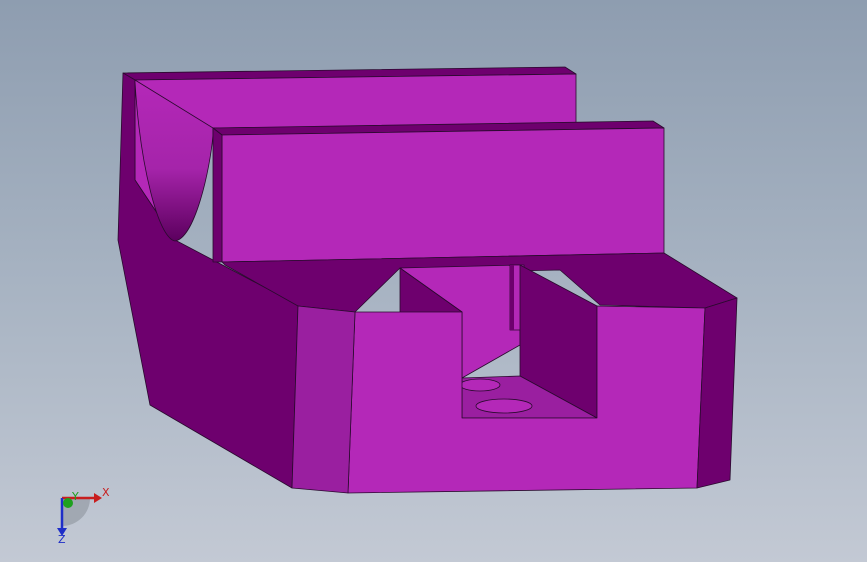  I want to click on middle-wall-front-face, so click(443, 195).